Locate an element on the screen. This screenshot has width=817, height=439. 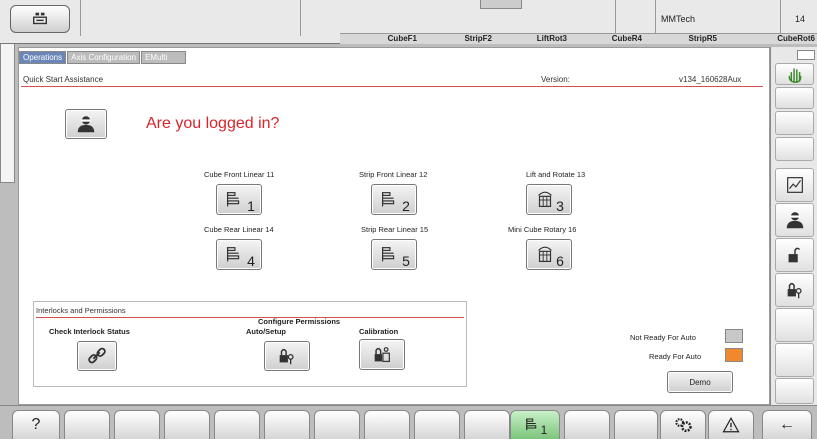
warning-icon is located at coordinates (731, 425).